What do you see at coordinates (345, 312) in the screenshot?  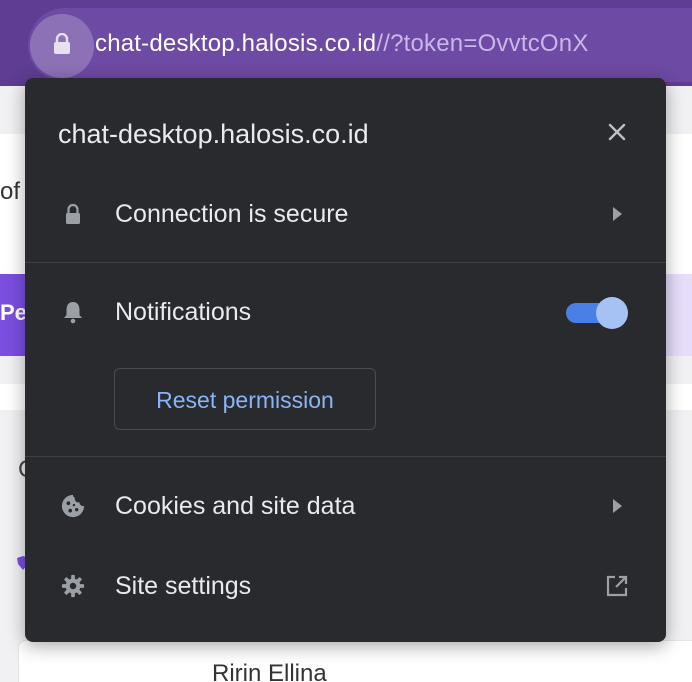 I see `notifications-row: Notifications` at bounding box center [345, 312].